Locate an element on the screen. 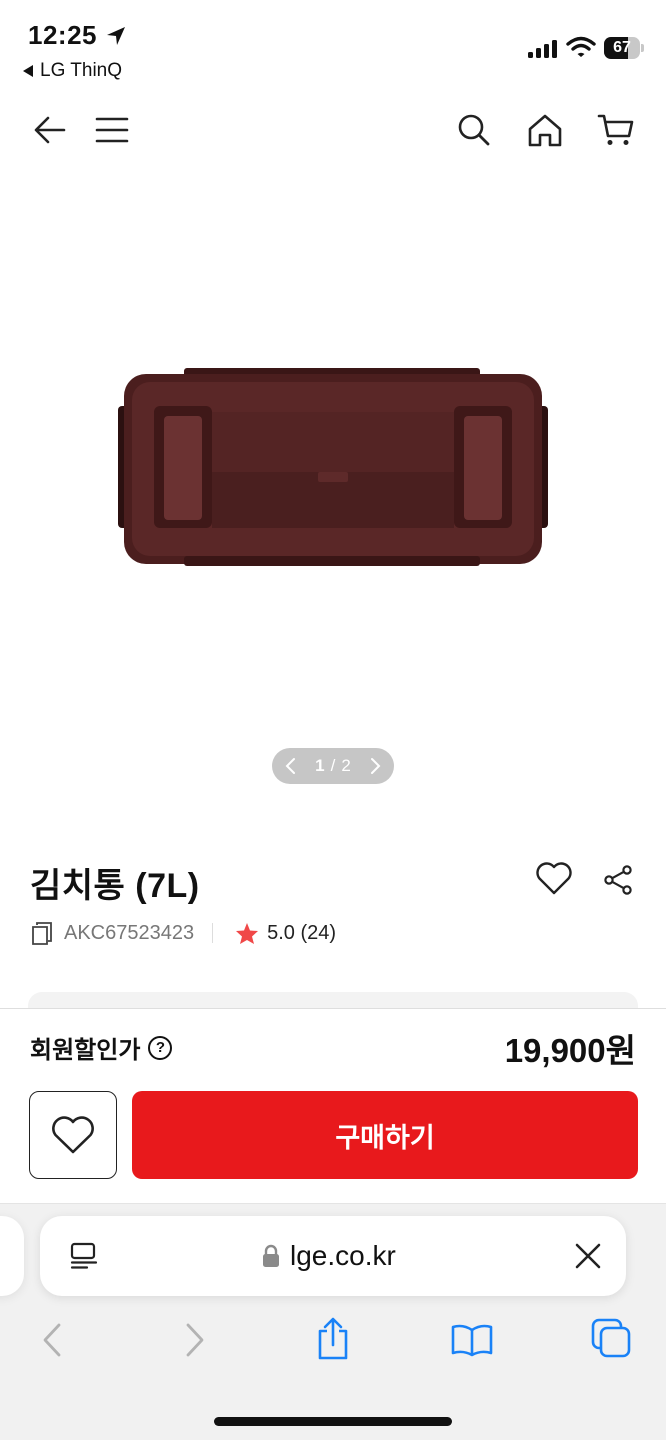 This screenshot has height=1440, width=666. menu-icon is located at coordinates (112, 130).